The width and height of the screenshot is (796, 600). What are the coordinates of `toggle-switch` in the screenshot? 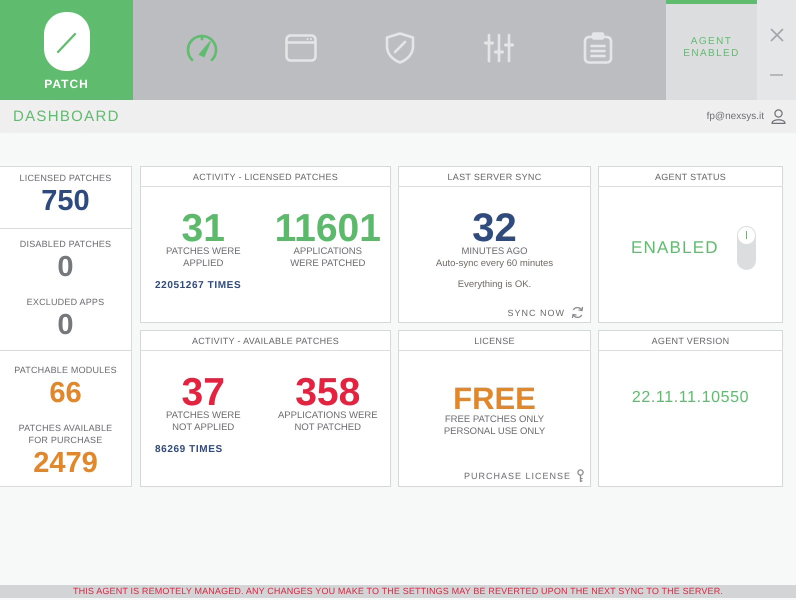 It's located at (746, 248).